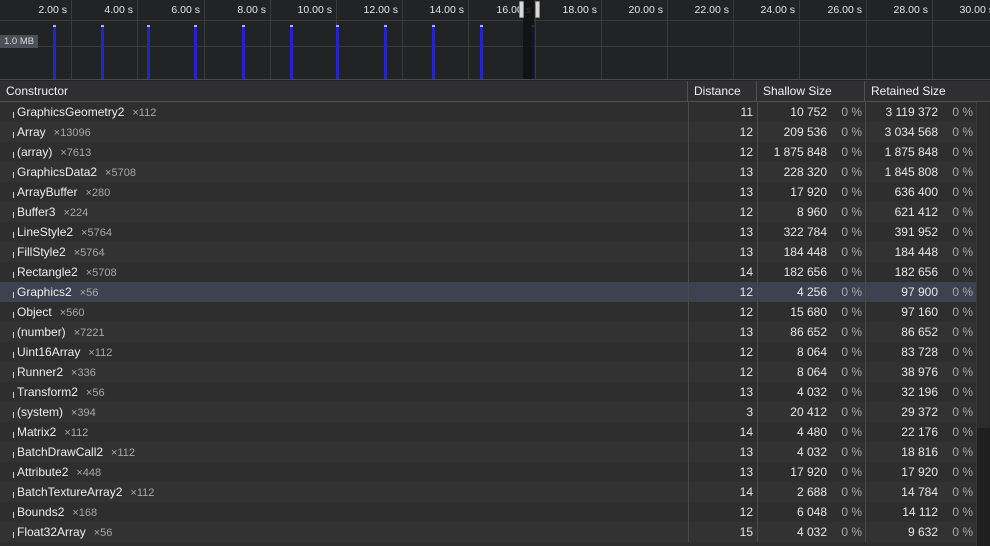 The image size is (990, 546). I want to click on column-header-constructor: Constructor, so click(344, 91).